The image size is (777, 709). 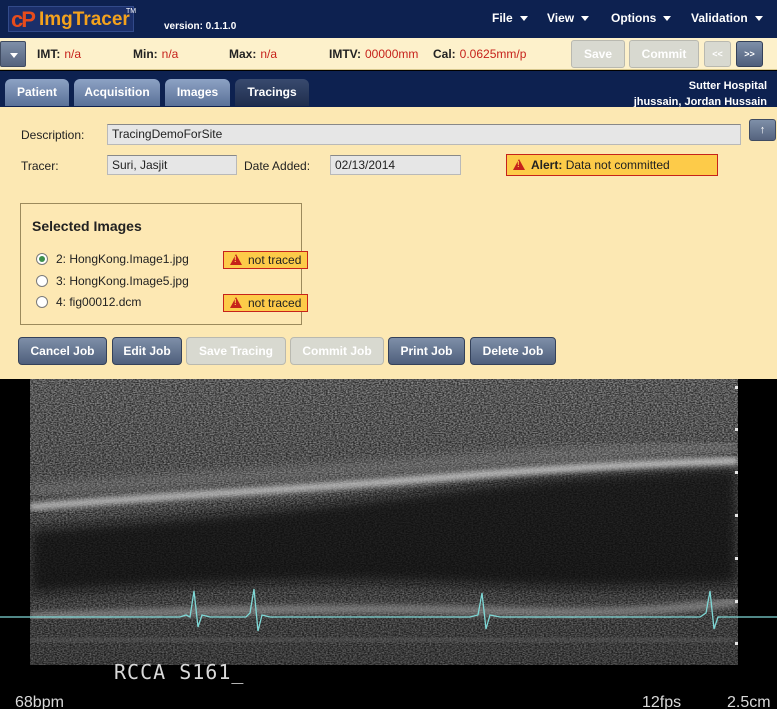 What do you see at coordinates (39, 701) in the screenshot?
I see `heart-rate-label: 68bpm` at bounding box center [39, 701].